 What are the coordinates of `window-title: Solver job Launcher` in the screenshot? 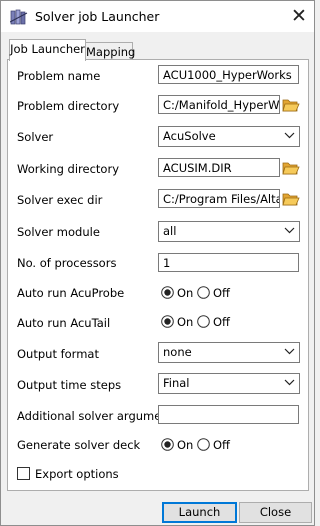 It's located at (97, 16).